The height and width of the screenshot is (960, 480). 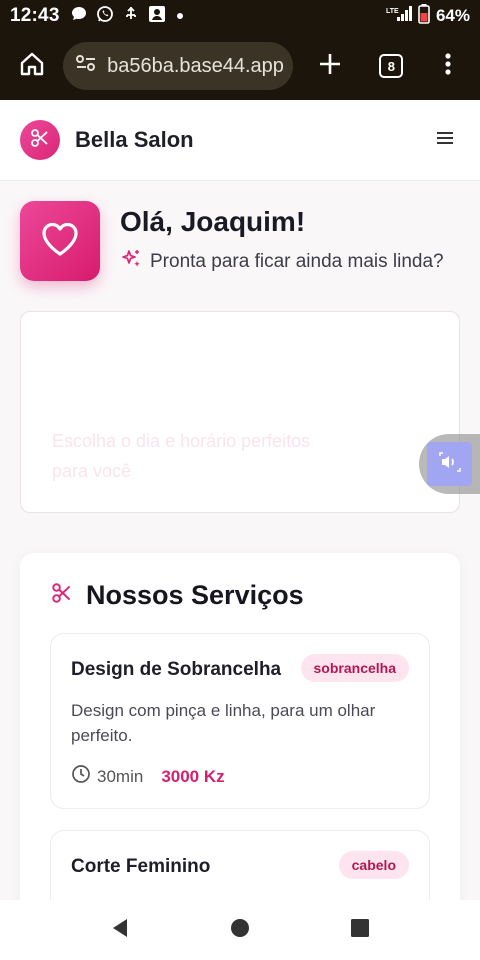 What do you see at coordinates (354, 668) in the screenshot?
I see `service-category-badge: sobrancelha` at bounding box center [354, 668].